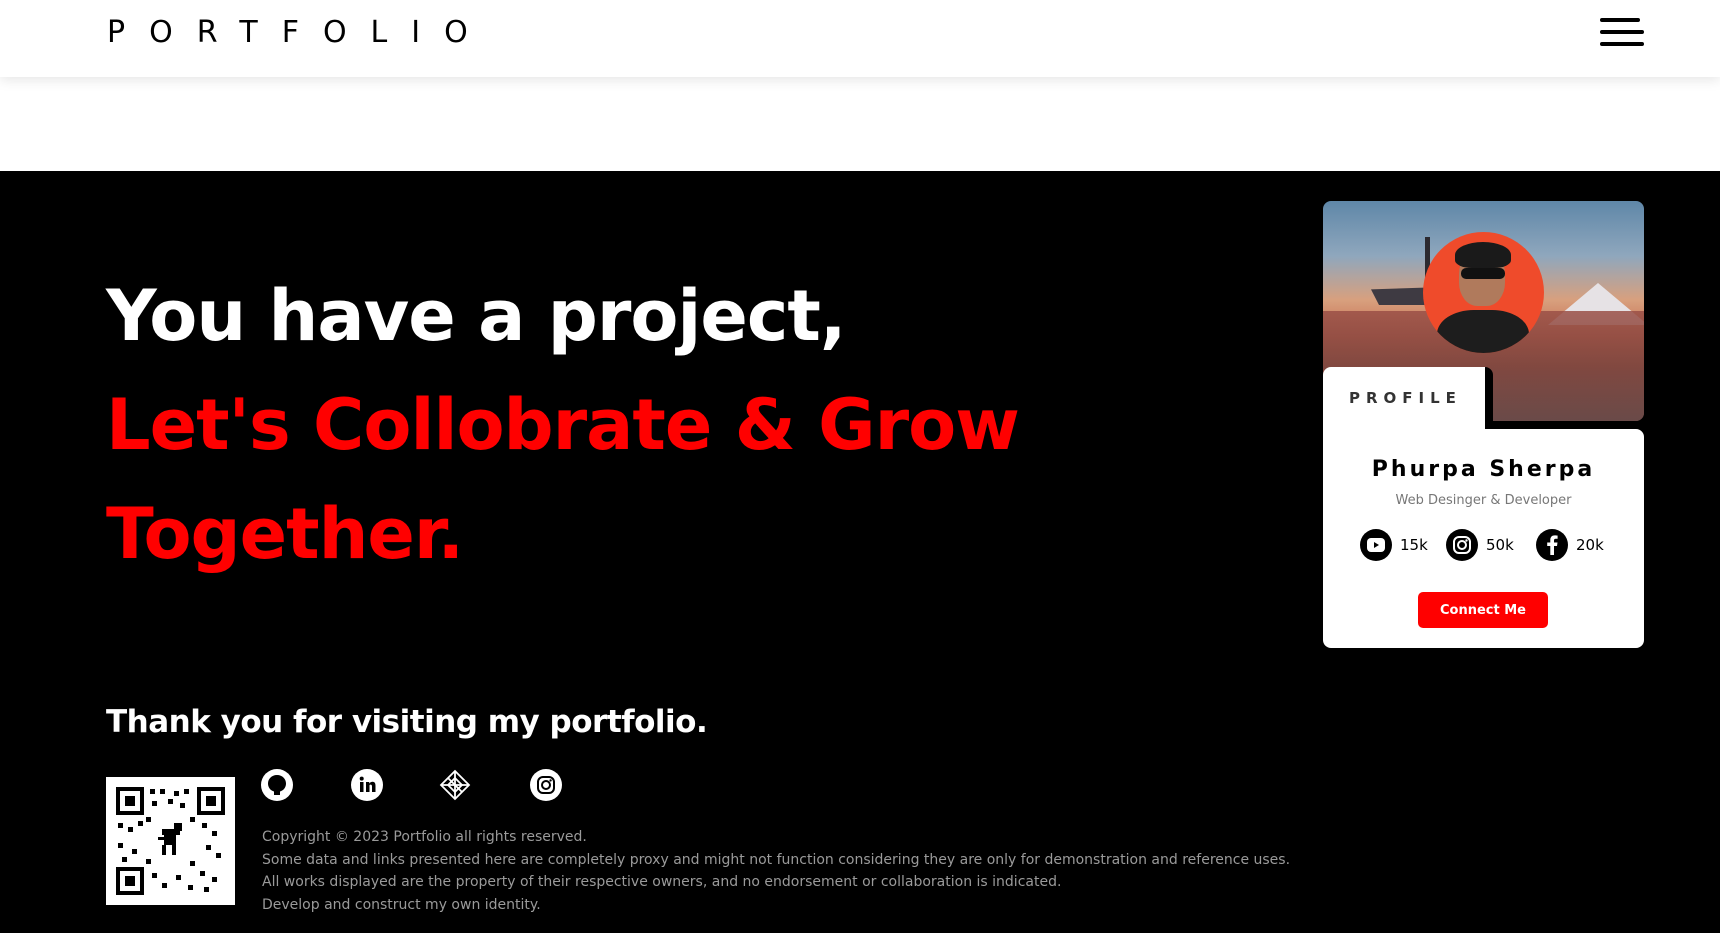 The height and width of the screenshot is (933, 1720). What do you see at coordinates (170, 841) in the screenshot?
I see `qr-code` at bounding box center [170, 841].